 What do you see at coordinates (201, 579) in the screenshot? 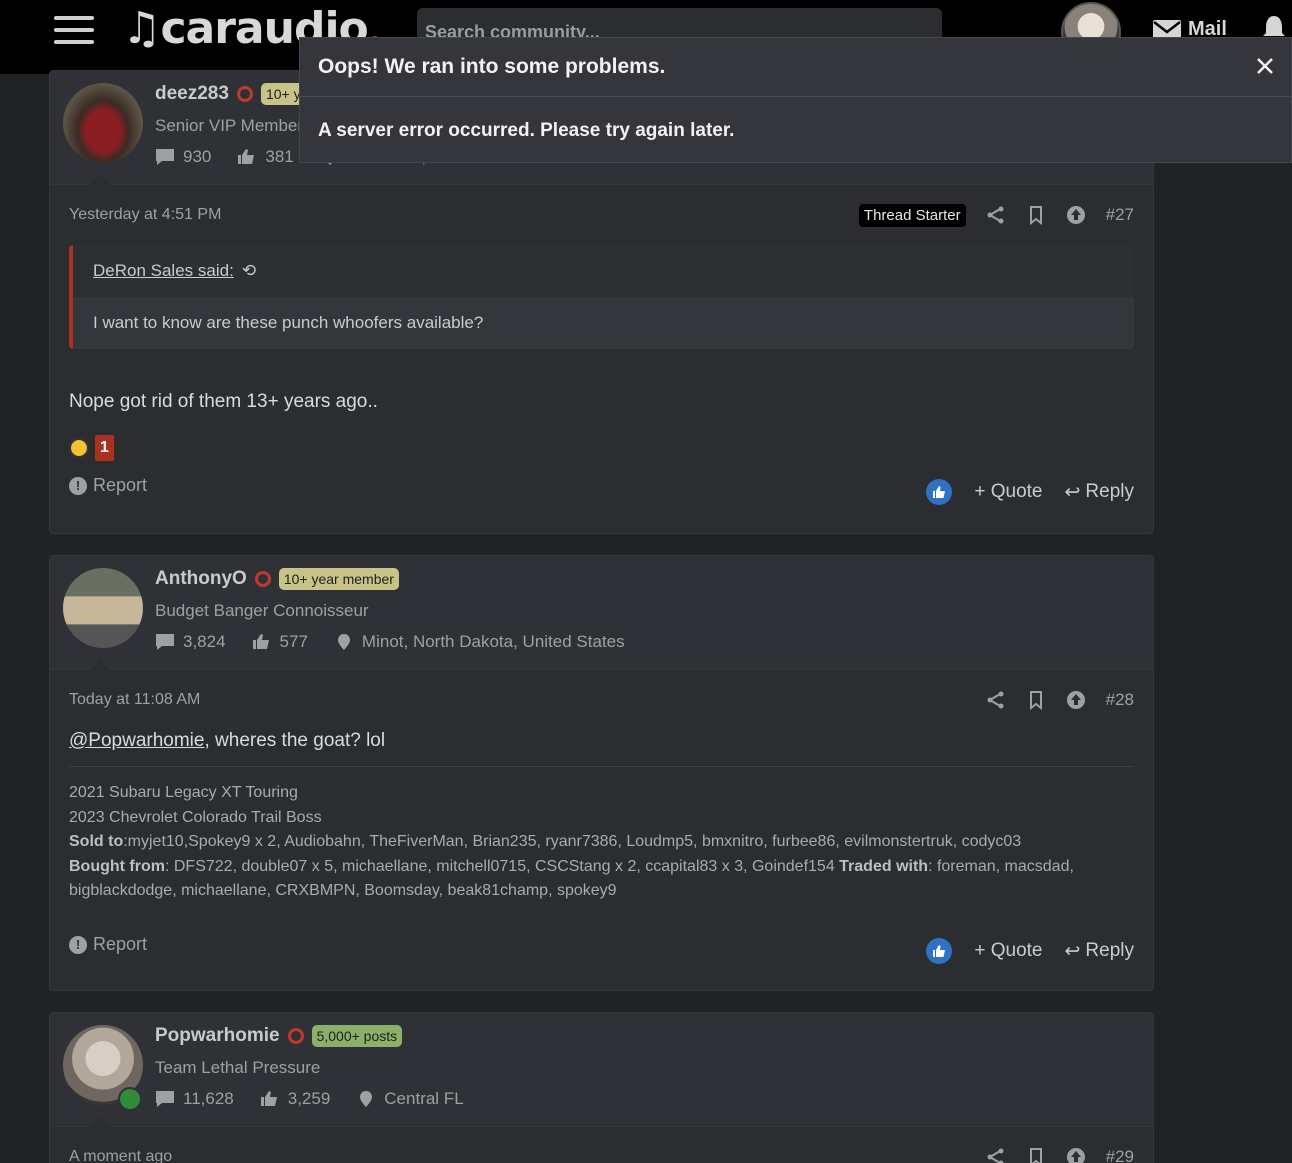
I see `author-username: AnthonyO` at bounding box center [201, 579].